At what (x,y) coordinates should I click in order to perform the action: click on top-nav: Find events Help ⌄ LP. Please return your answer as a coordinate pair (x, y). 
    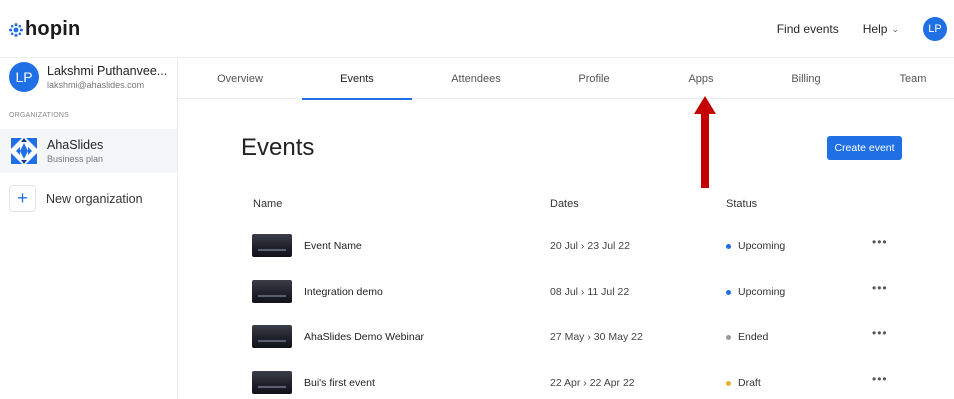
    Looking at the image, I should click on (865, 29).